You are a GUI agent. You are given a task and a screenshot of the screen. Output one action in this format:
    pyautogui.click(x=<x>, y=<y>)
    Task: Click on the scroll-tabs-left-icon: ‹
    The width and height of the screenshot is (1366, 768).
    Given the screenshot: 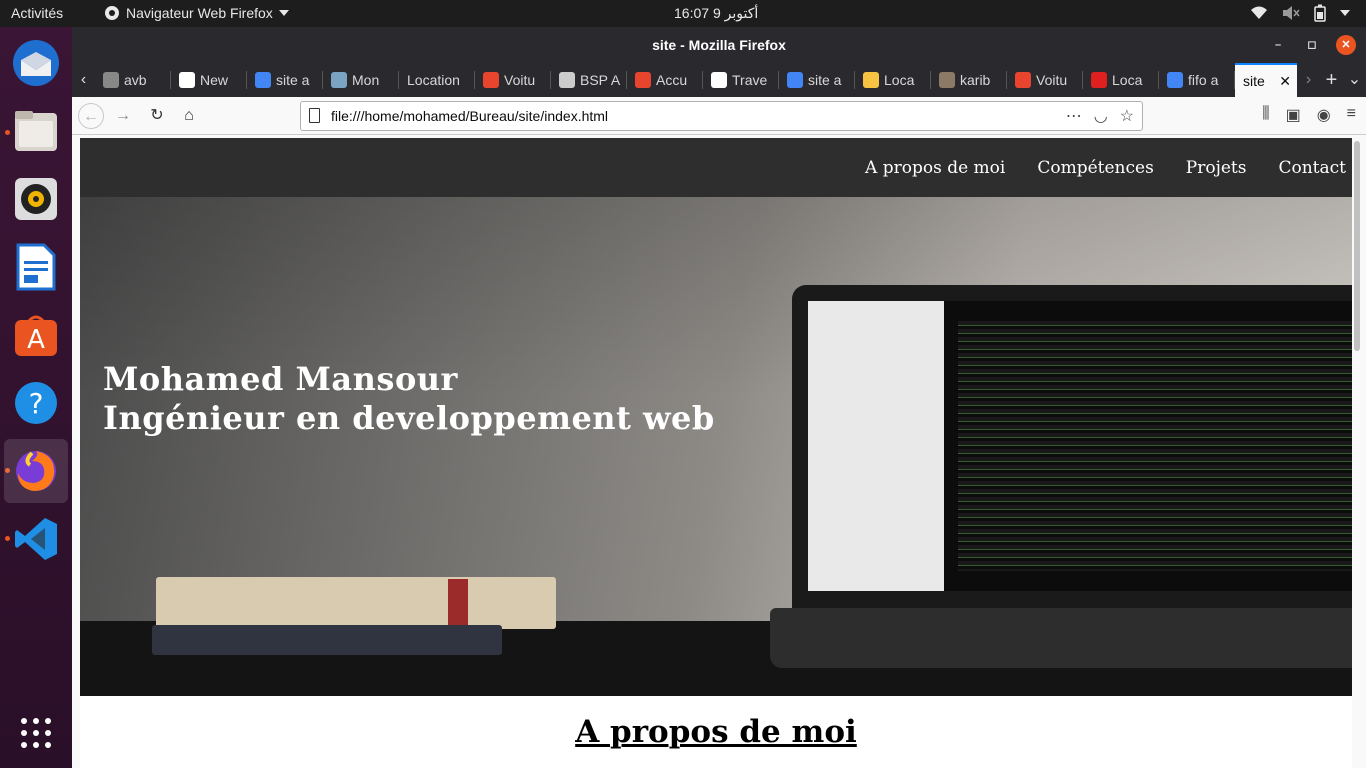 What is the action you would take?
    pyautogui.click(x=83, y=80)
    